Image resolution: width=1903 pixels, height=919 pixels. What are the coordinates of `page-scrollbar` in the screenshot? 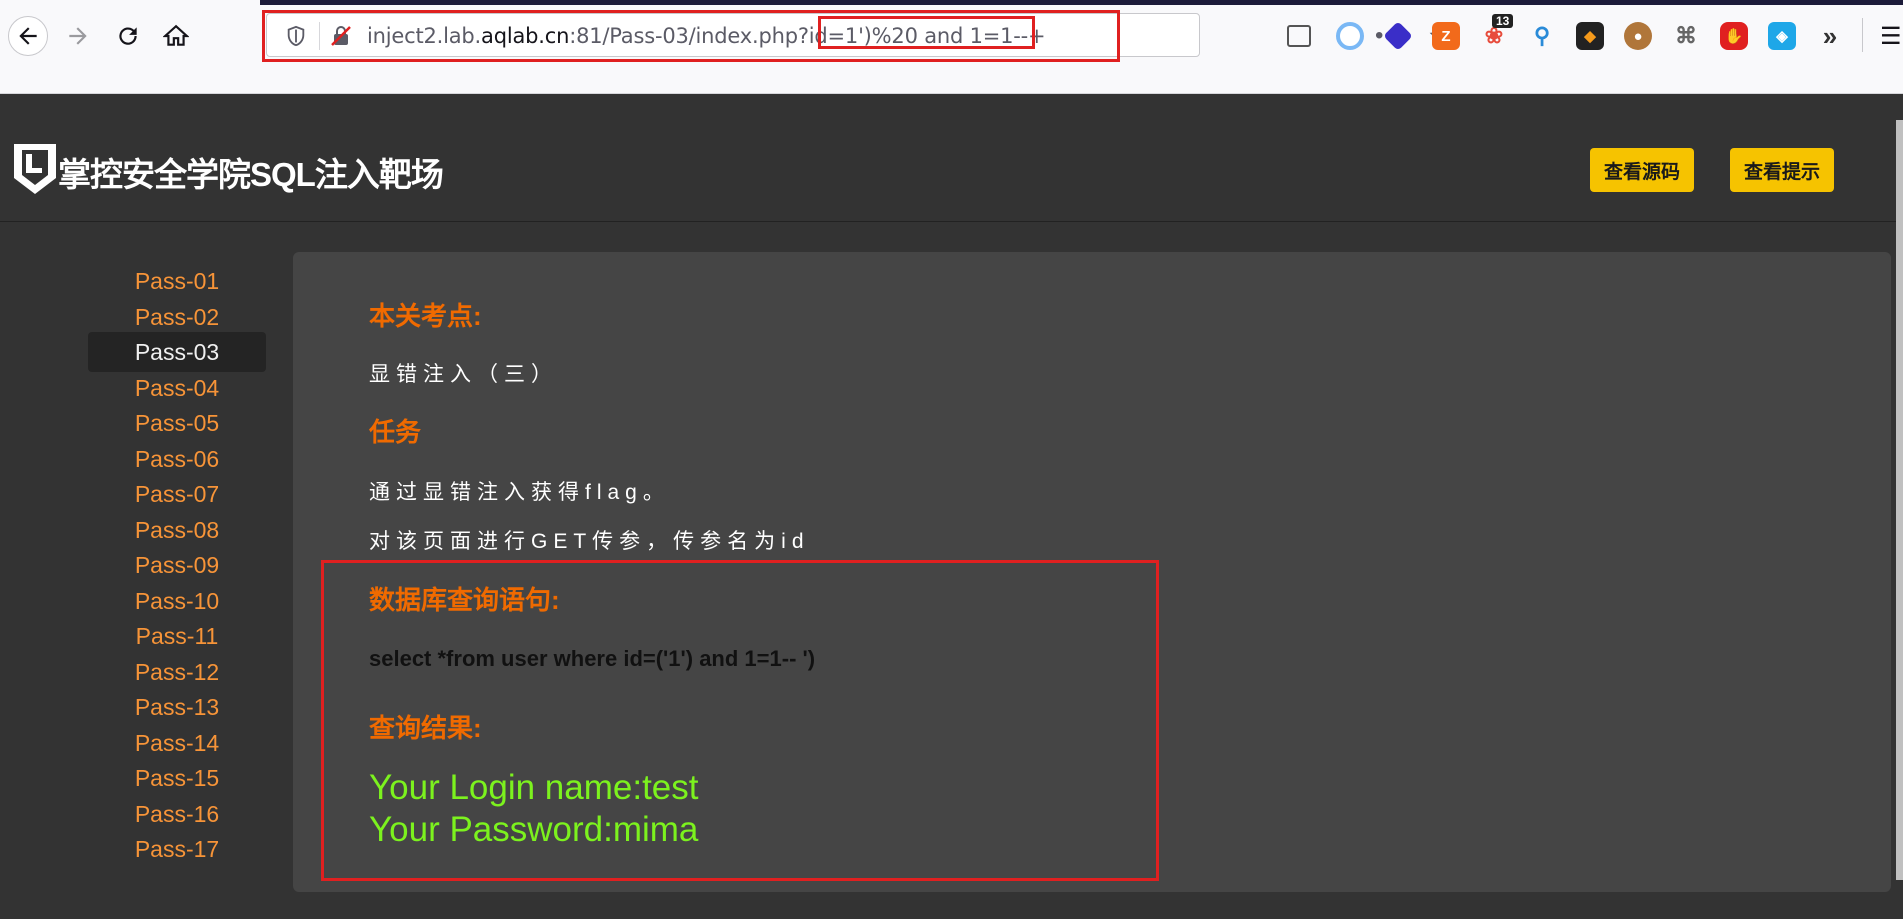 It's located at (1899, 500).